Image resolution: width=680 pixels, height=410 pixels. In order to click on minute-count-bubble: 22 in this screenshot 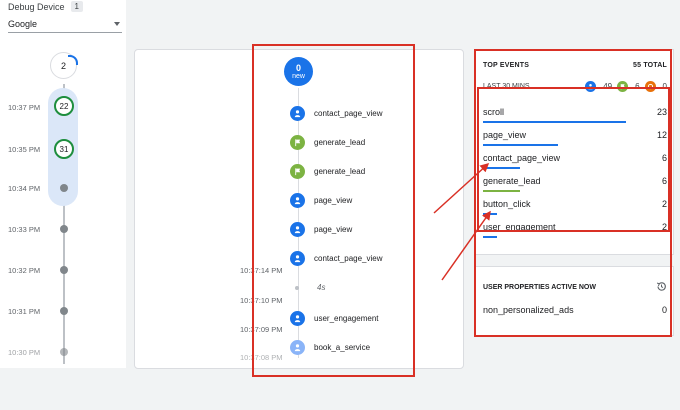, I will do `click(64, 106)`.